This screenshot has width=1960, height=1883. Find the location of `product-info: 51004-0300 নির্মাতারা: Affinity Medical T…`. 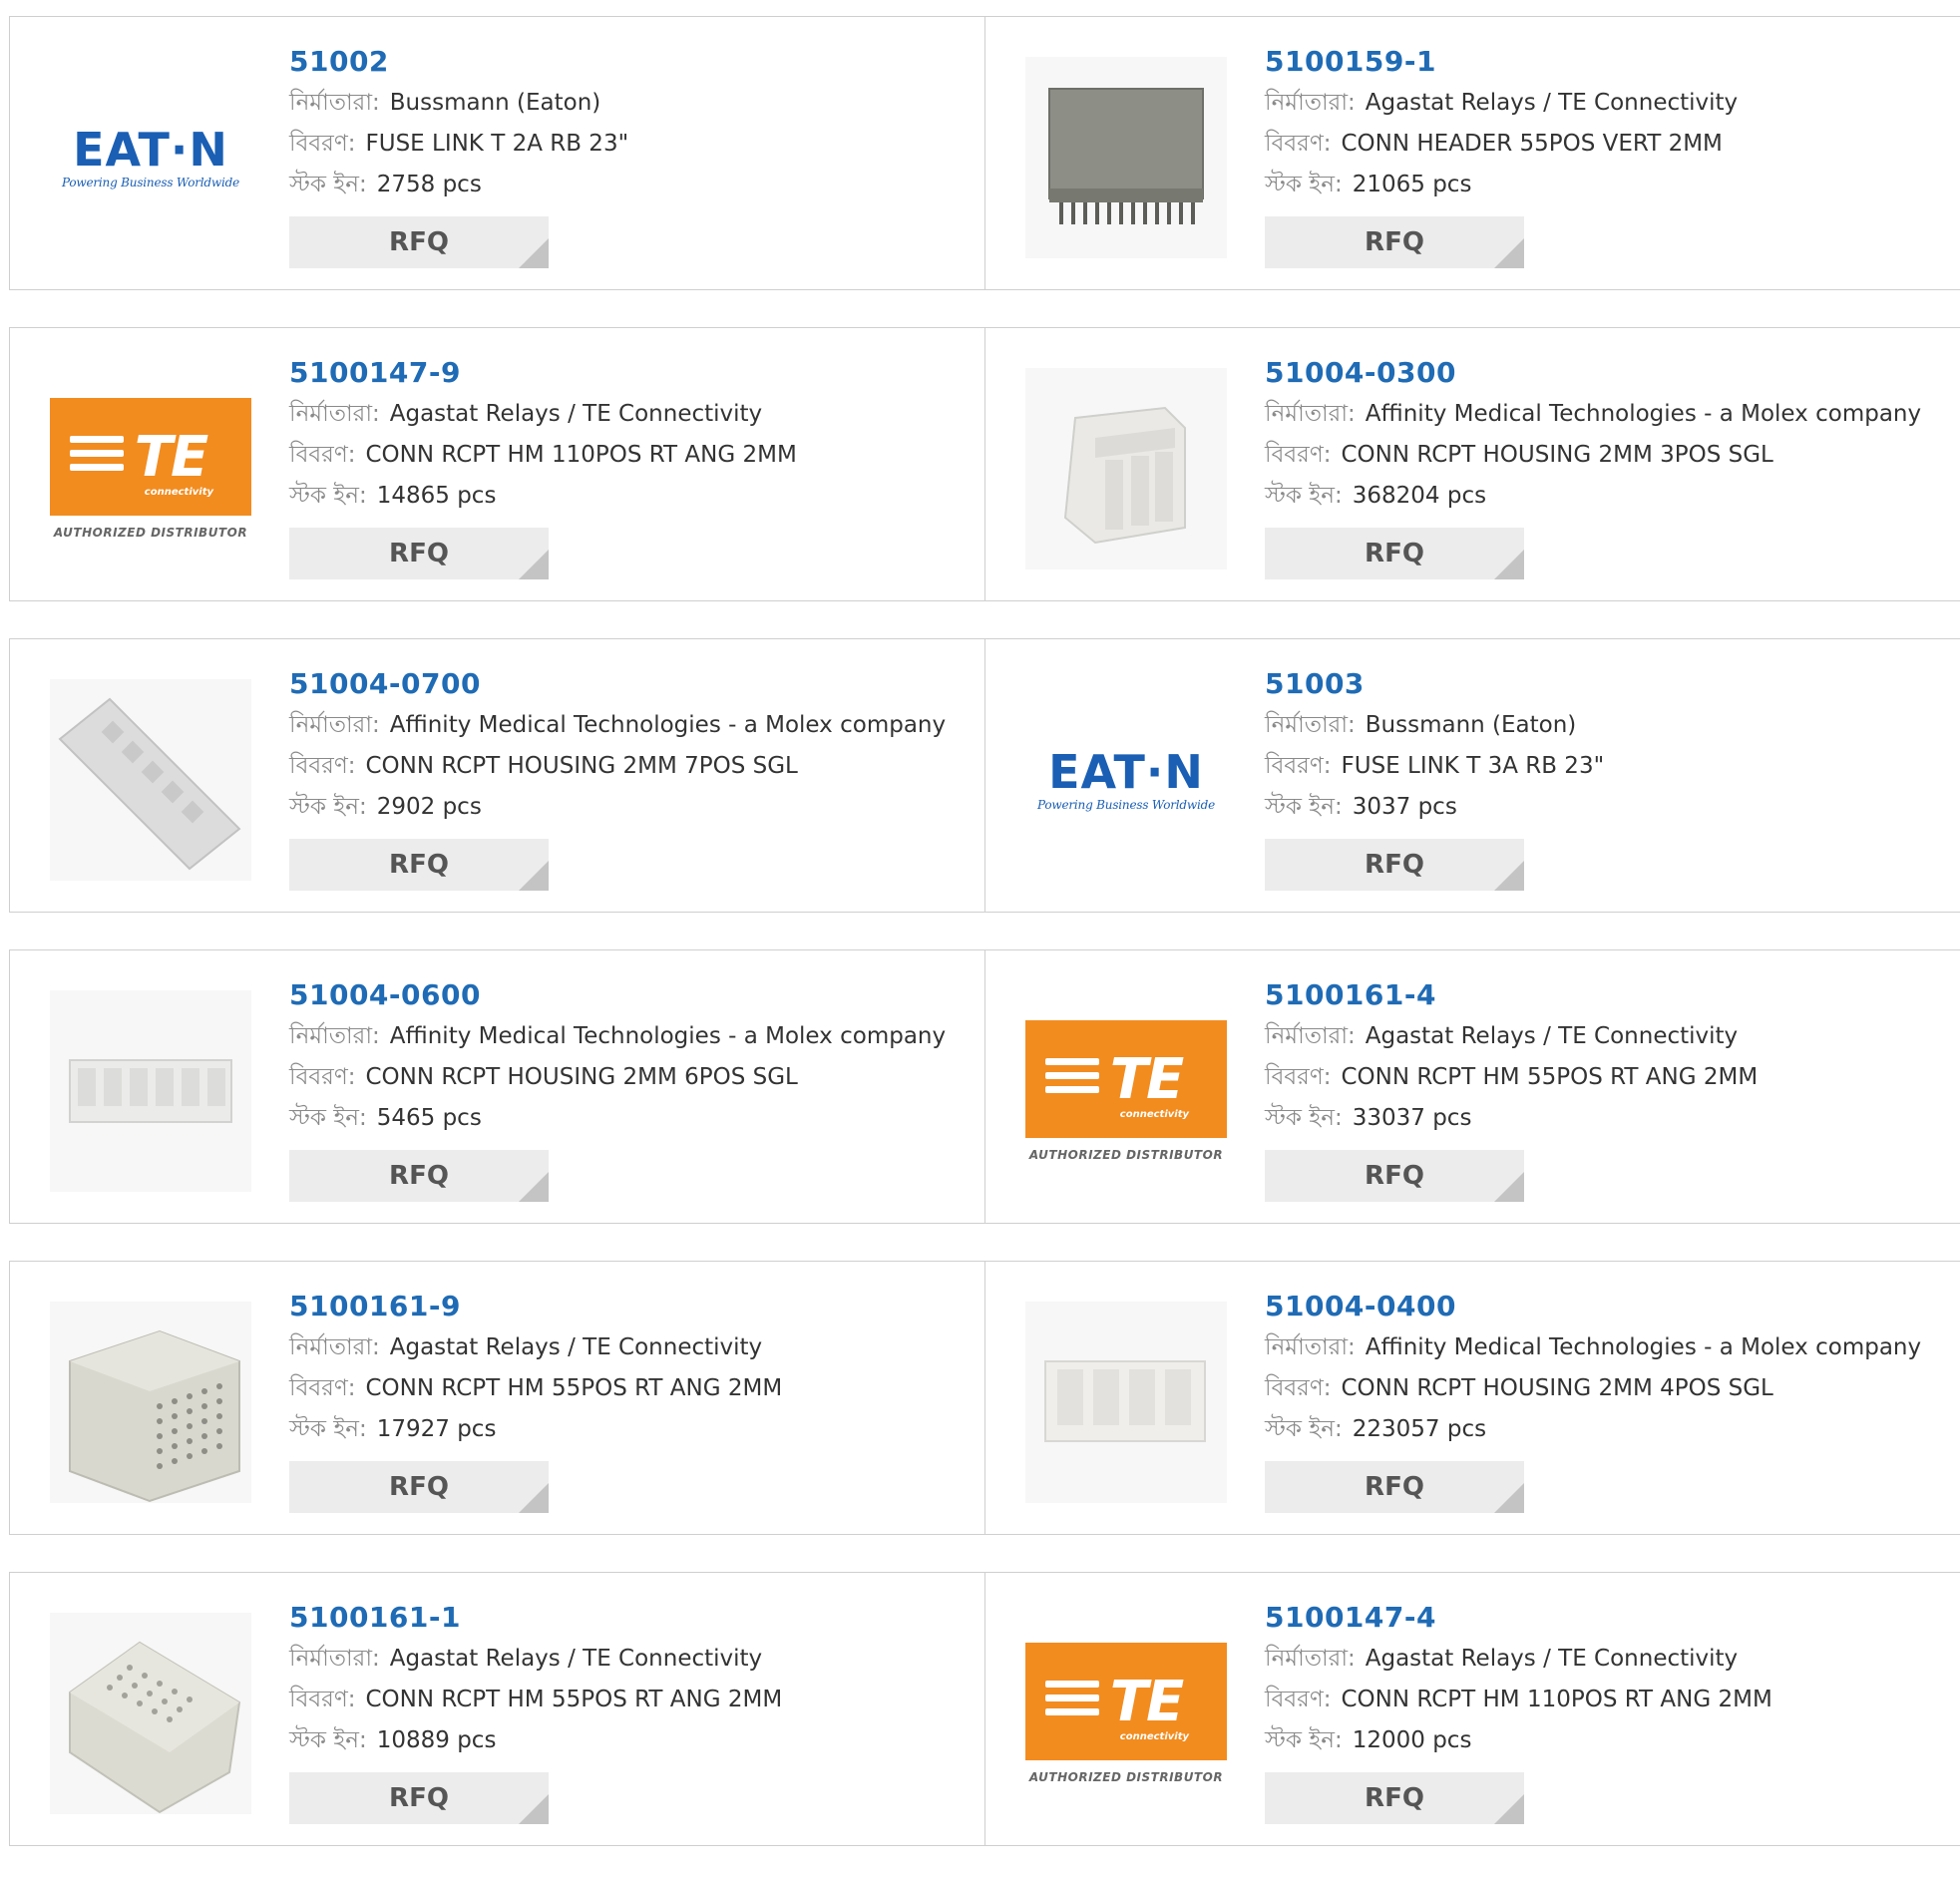

product-info: 51004-0300 নির্মাতারা: Affinity Medical T… is located at coordinates (1603, 435).